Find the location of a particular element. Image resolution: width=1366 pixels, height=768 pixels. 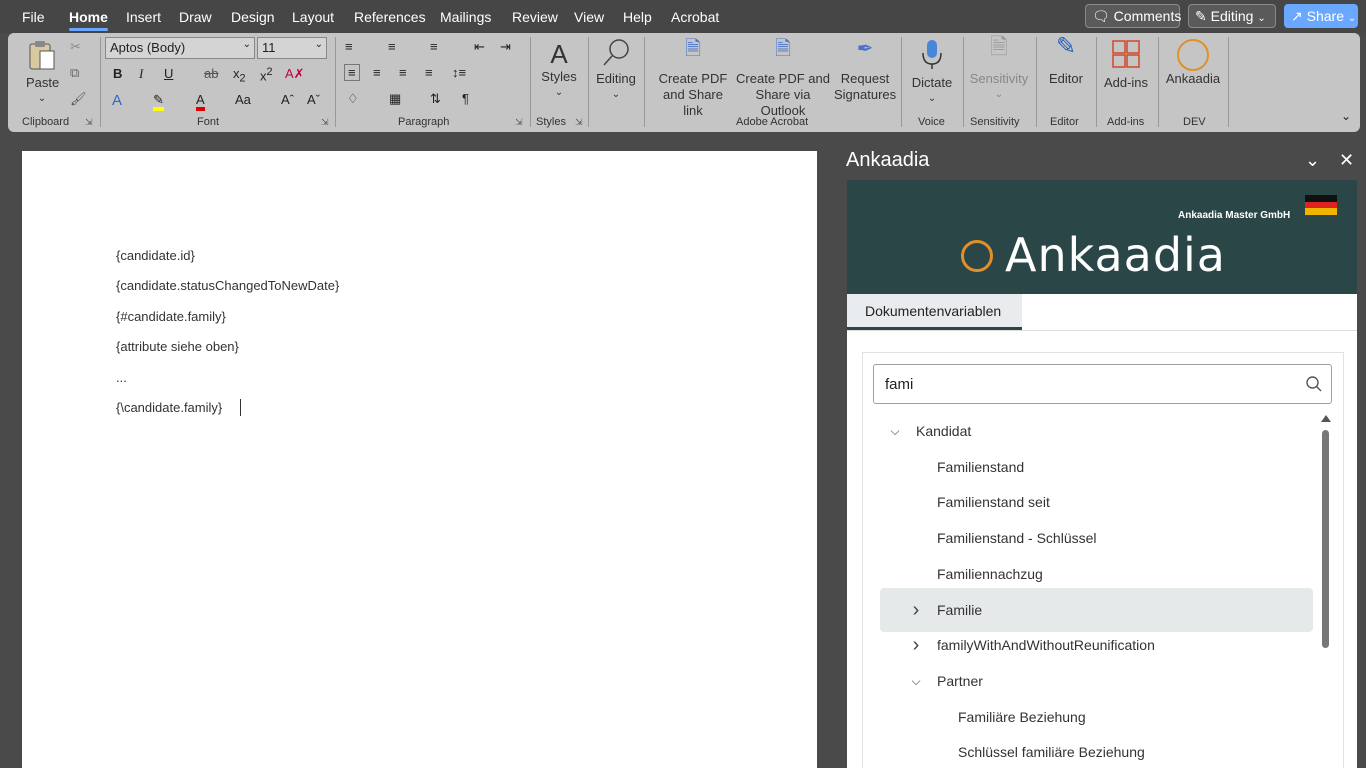

justify-icon: ≡ is located at coordinates (429, 72).